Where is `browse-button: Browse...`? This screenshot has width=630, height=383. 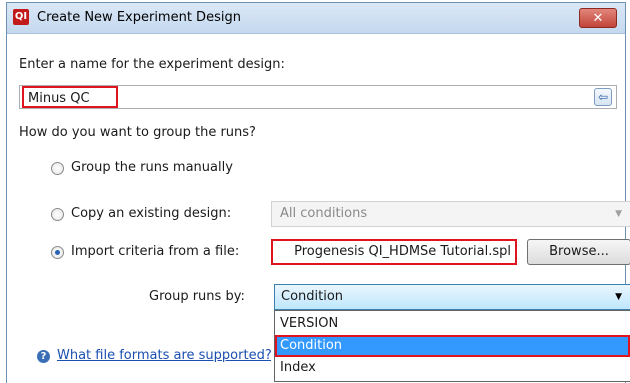
browse-button: Browse... is located at coordinates (578, 252).